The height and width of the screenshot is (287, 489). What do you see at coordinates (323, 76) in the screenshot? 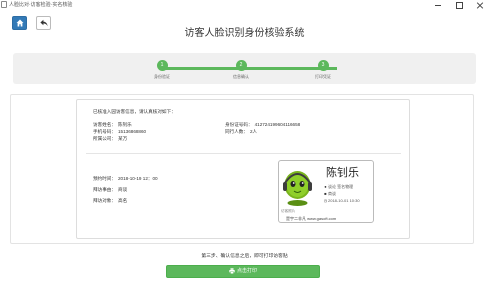
I see `step-label: 打印凭证` at bounding box center [323, 76].